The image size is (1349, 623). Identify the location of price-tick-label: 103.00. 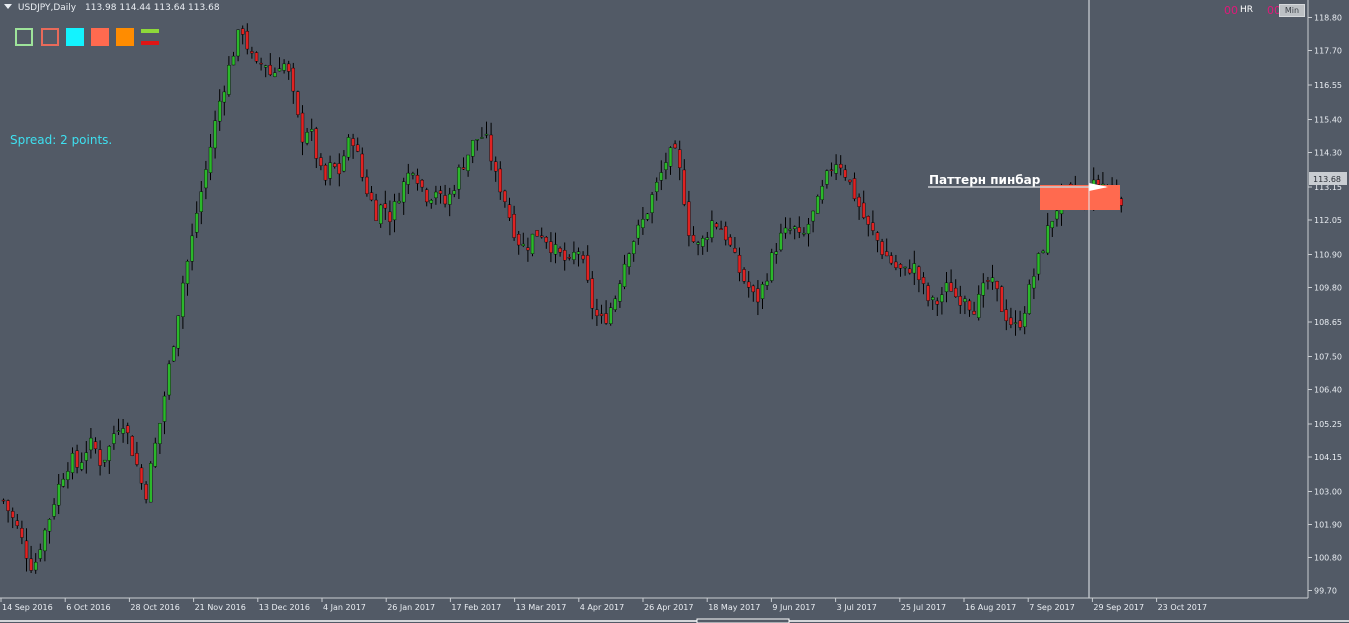
(1328, 492).